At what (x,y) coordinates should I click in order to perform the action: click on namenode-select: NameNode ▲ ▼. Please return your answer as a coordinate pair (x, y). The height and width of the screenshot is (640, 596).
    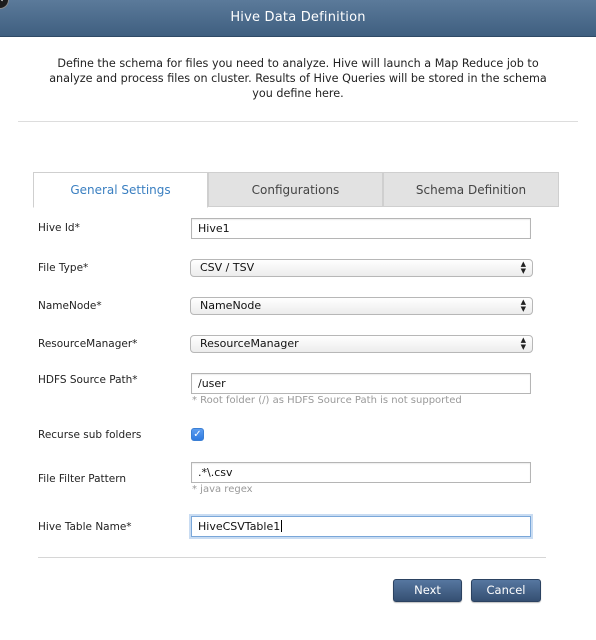
    Looking at the image, I should click on (361, 306).